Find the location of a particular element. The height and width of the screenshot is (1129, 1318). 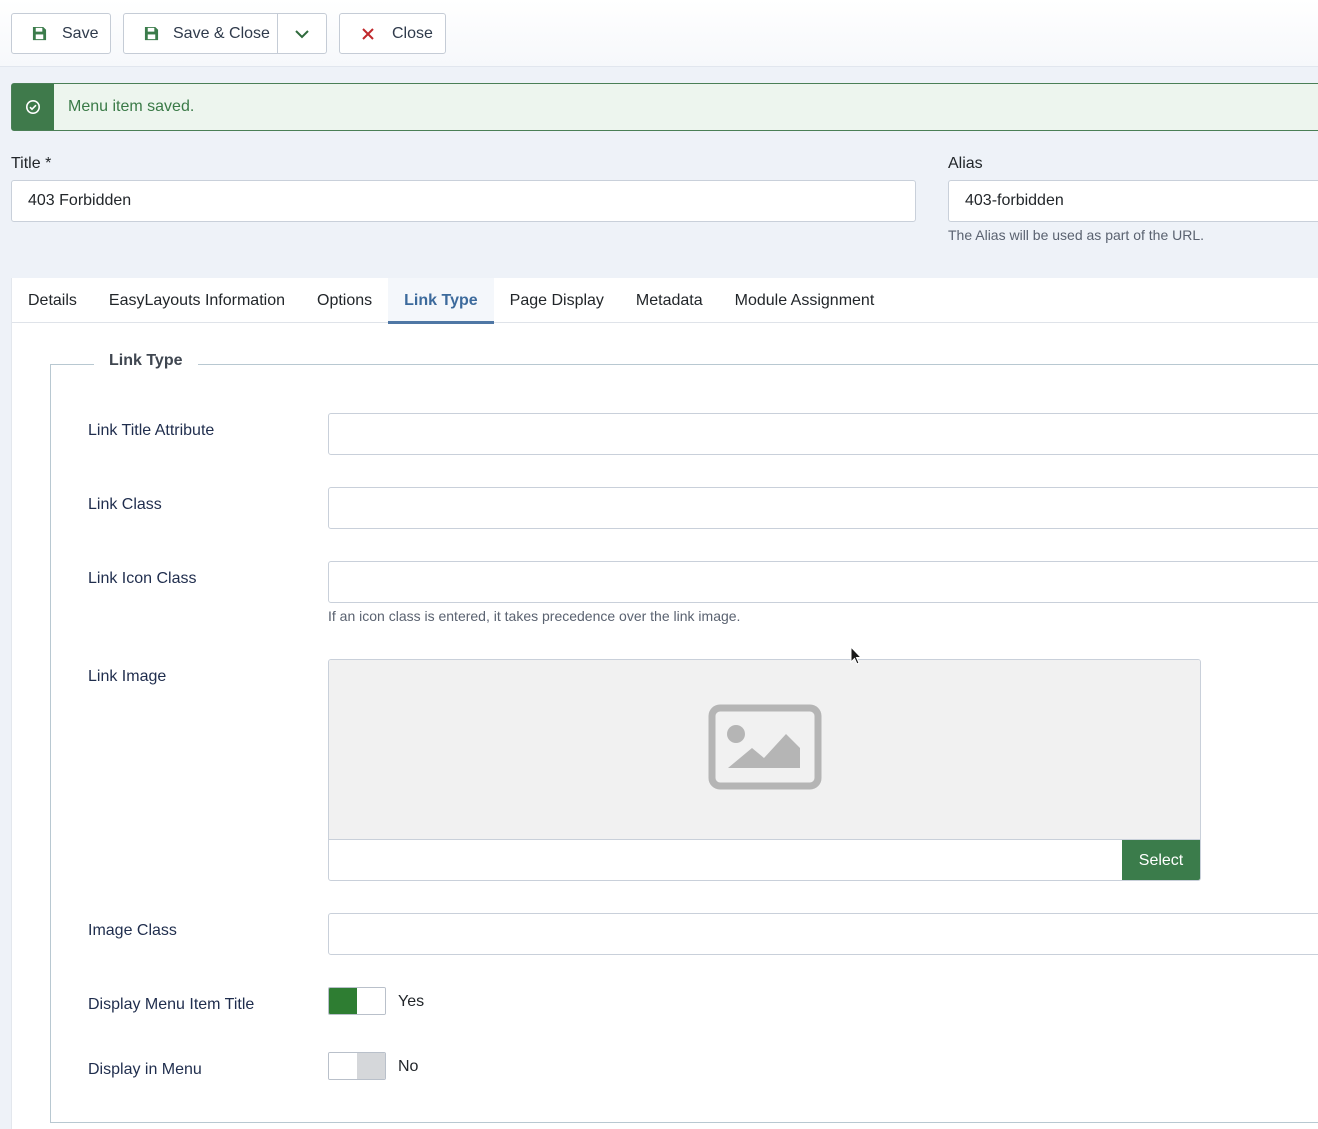

display-menu-item-title-switch is located at coordinates (357, 1001).